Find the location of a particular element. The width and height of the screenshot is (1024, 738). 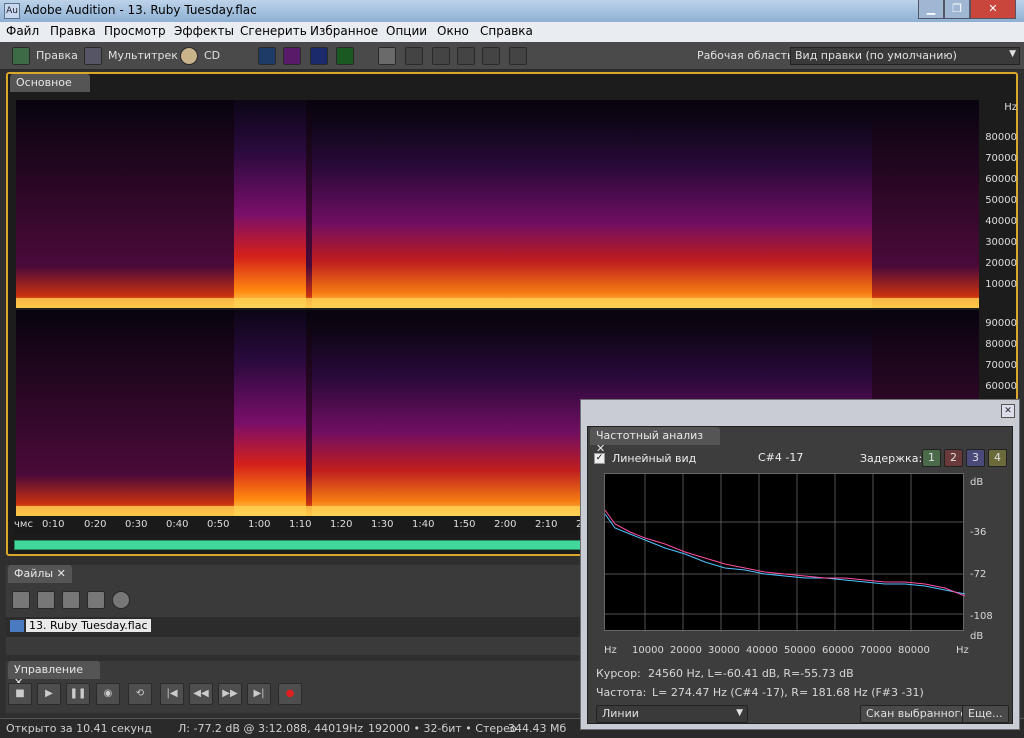

time-tick: 1:40 is located at coordinates (423, 524).